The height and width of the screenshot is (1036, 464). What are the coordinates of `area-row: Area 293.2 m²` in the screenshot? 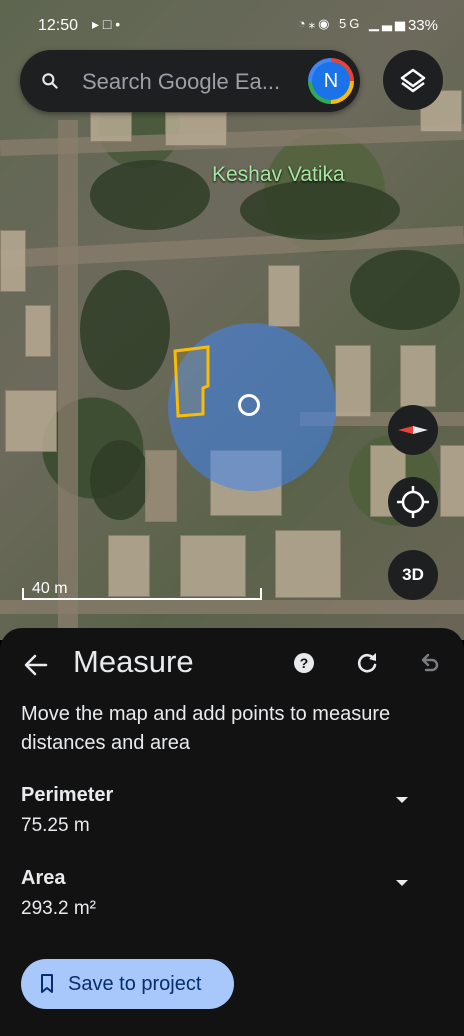 It's located at (231, 893).